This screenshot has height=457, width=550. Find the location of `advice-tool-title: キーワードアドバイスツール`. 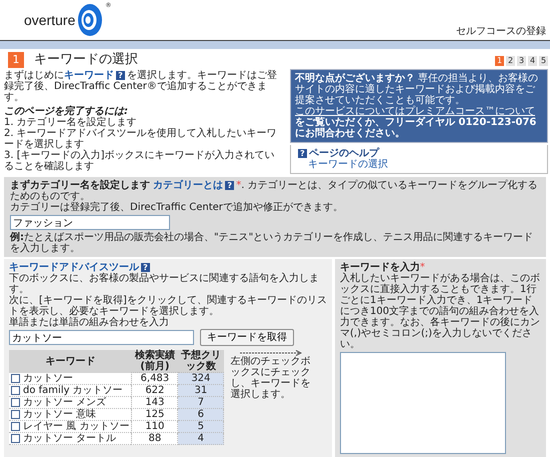

advice-tool-title: キーワードアドバイスツール is located at coordinates (74, 267).